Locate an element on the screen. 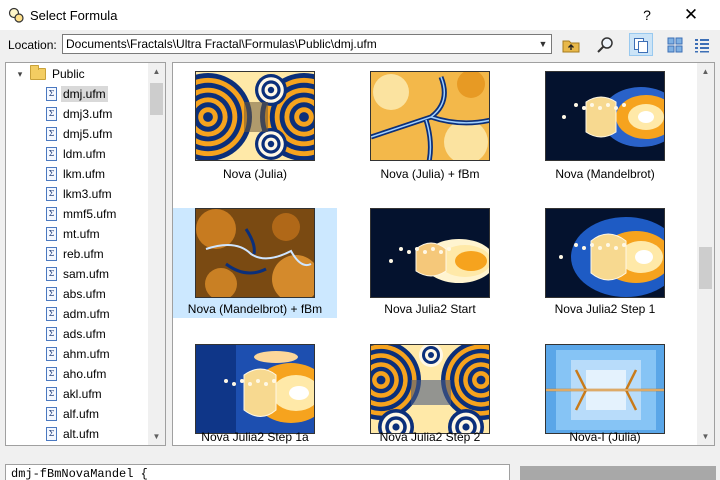 The width and height of the screenshot is (720, 480). tree-file-label: sam.ufm is located at coordinates (86, 274).